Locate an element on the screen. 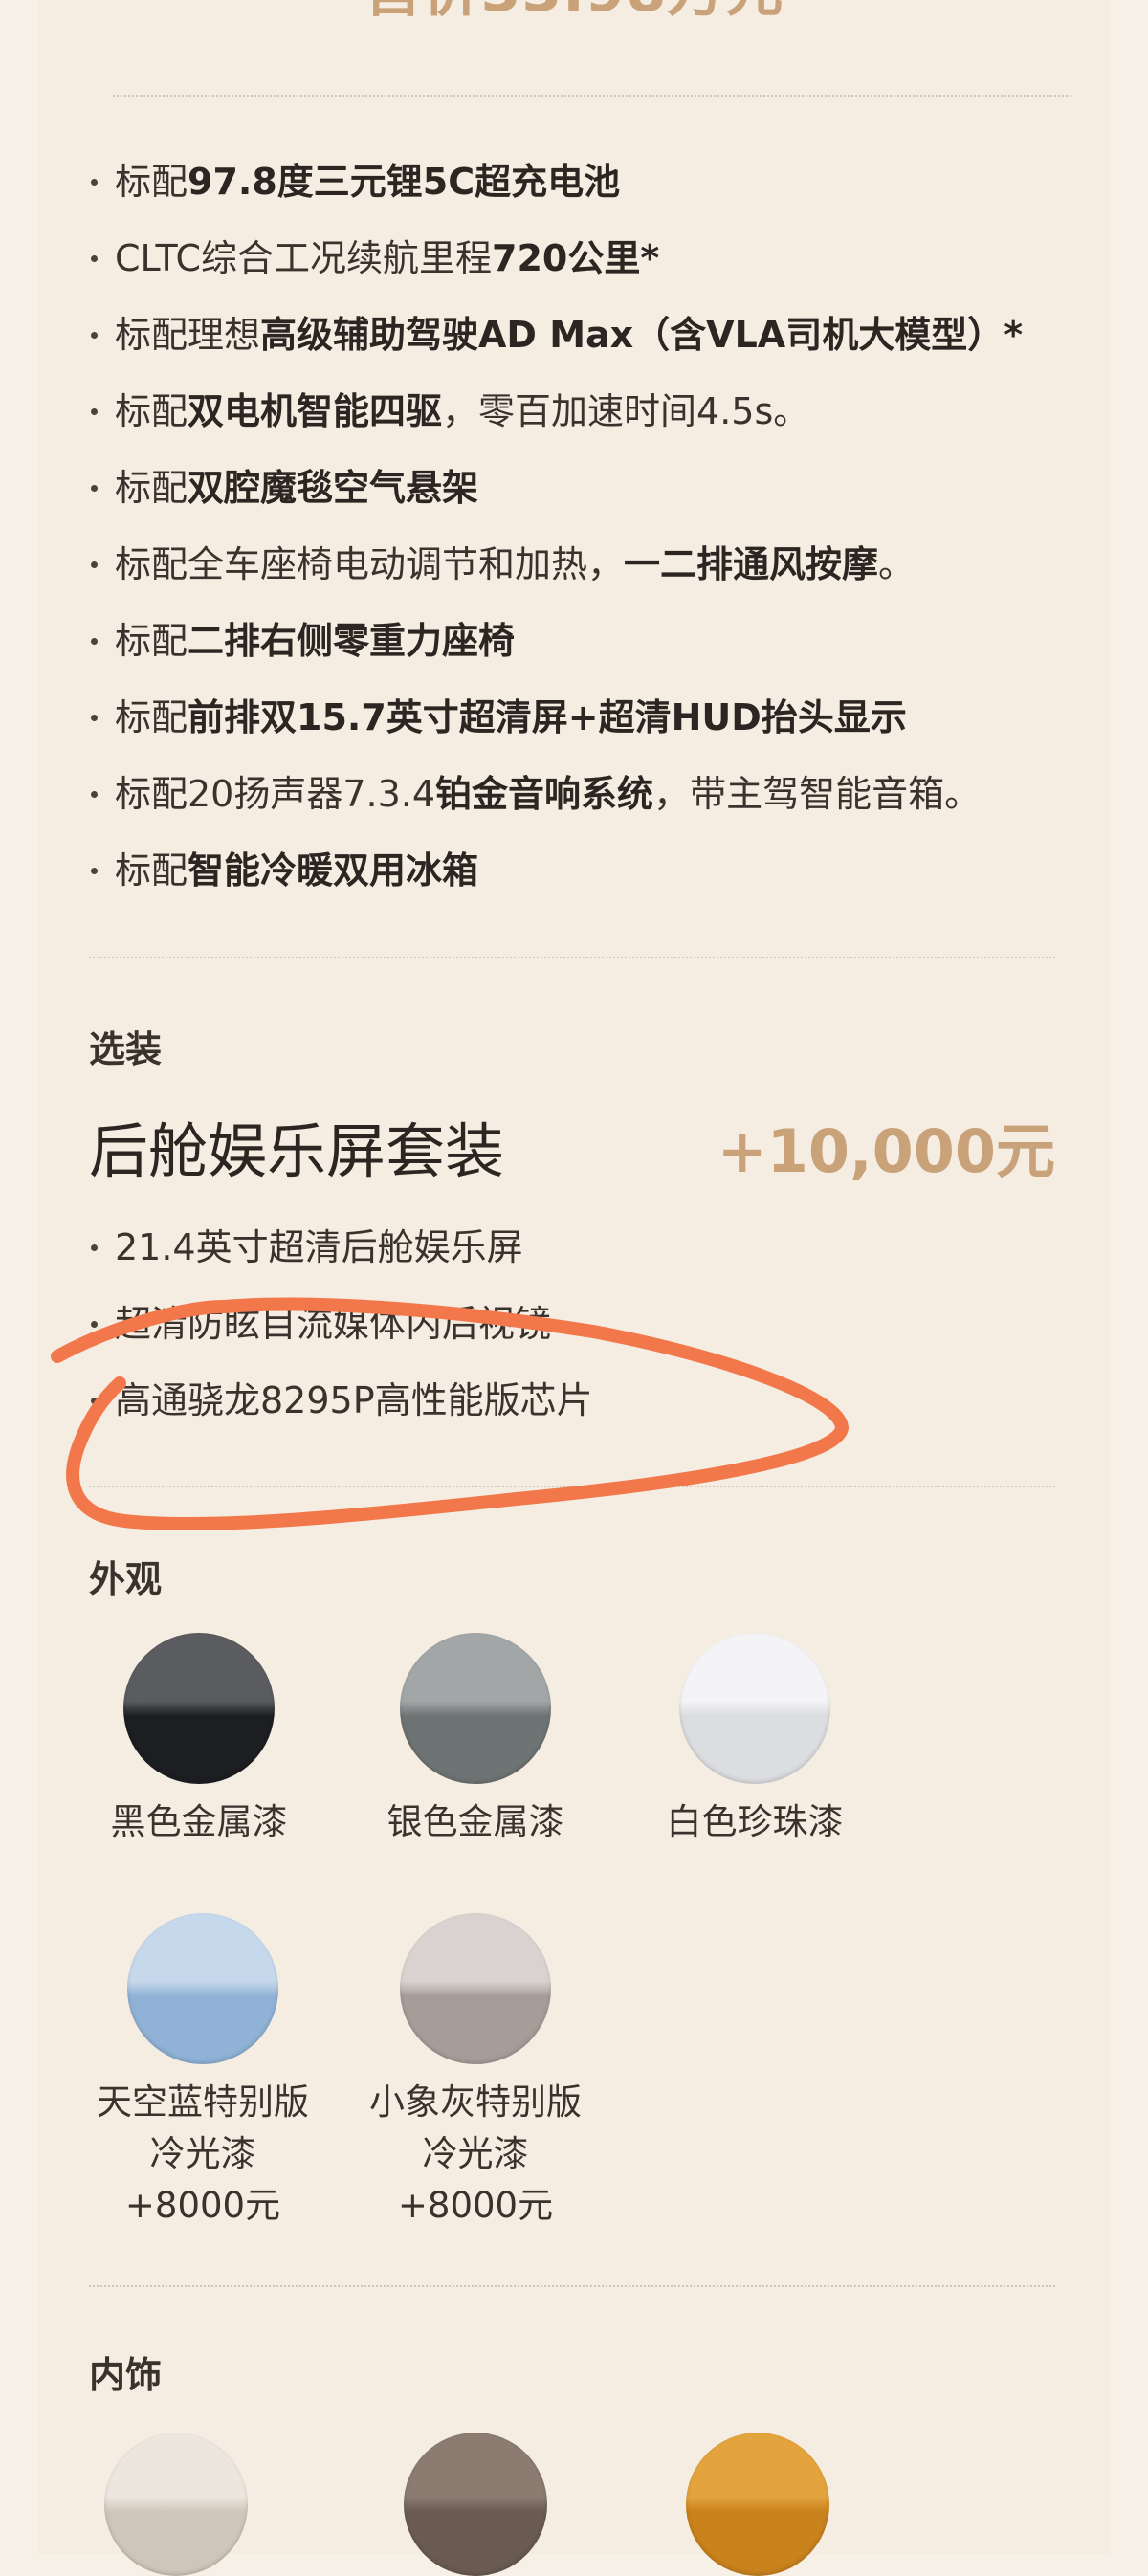 This screenshot has width=1148, height=2576. feature-item: 标配全车座椅电动调节和加热，一二排通风按摩。 is located at coordinates (596, 564).